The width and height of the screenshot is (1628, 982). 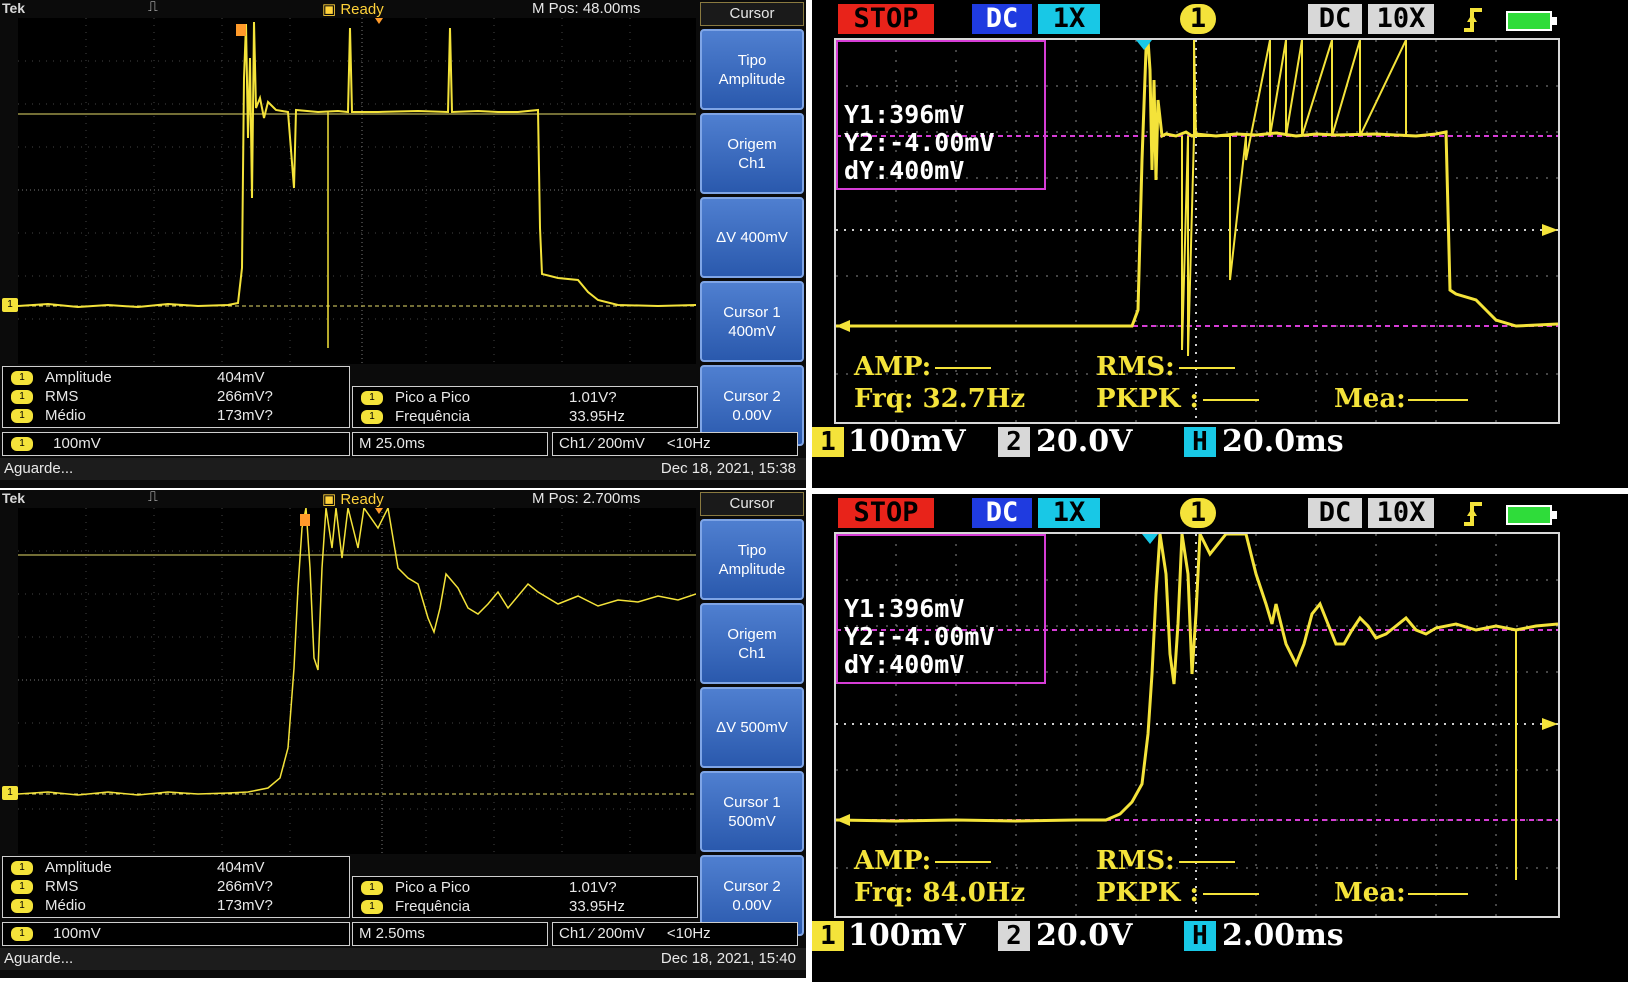 I want to click on tek-top-bar: Tek ⎍ ▣ Ready M Pos: 48.00ms, so click(x=350, y=9).